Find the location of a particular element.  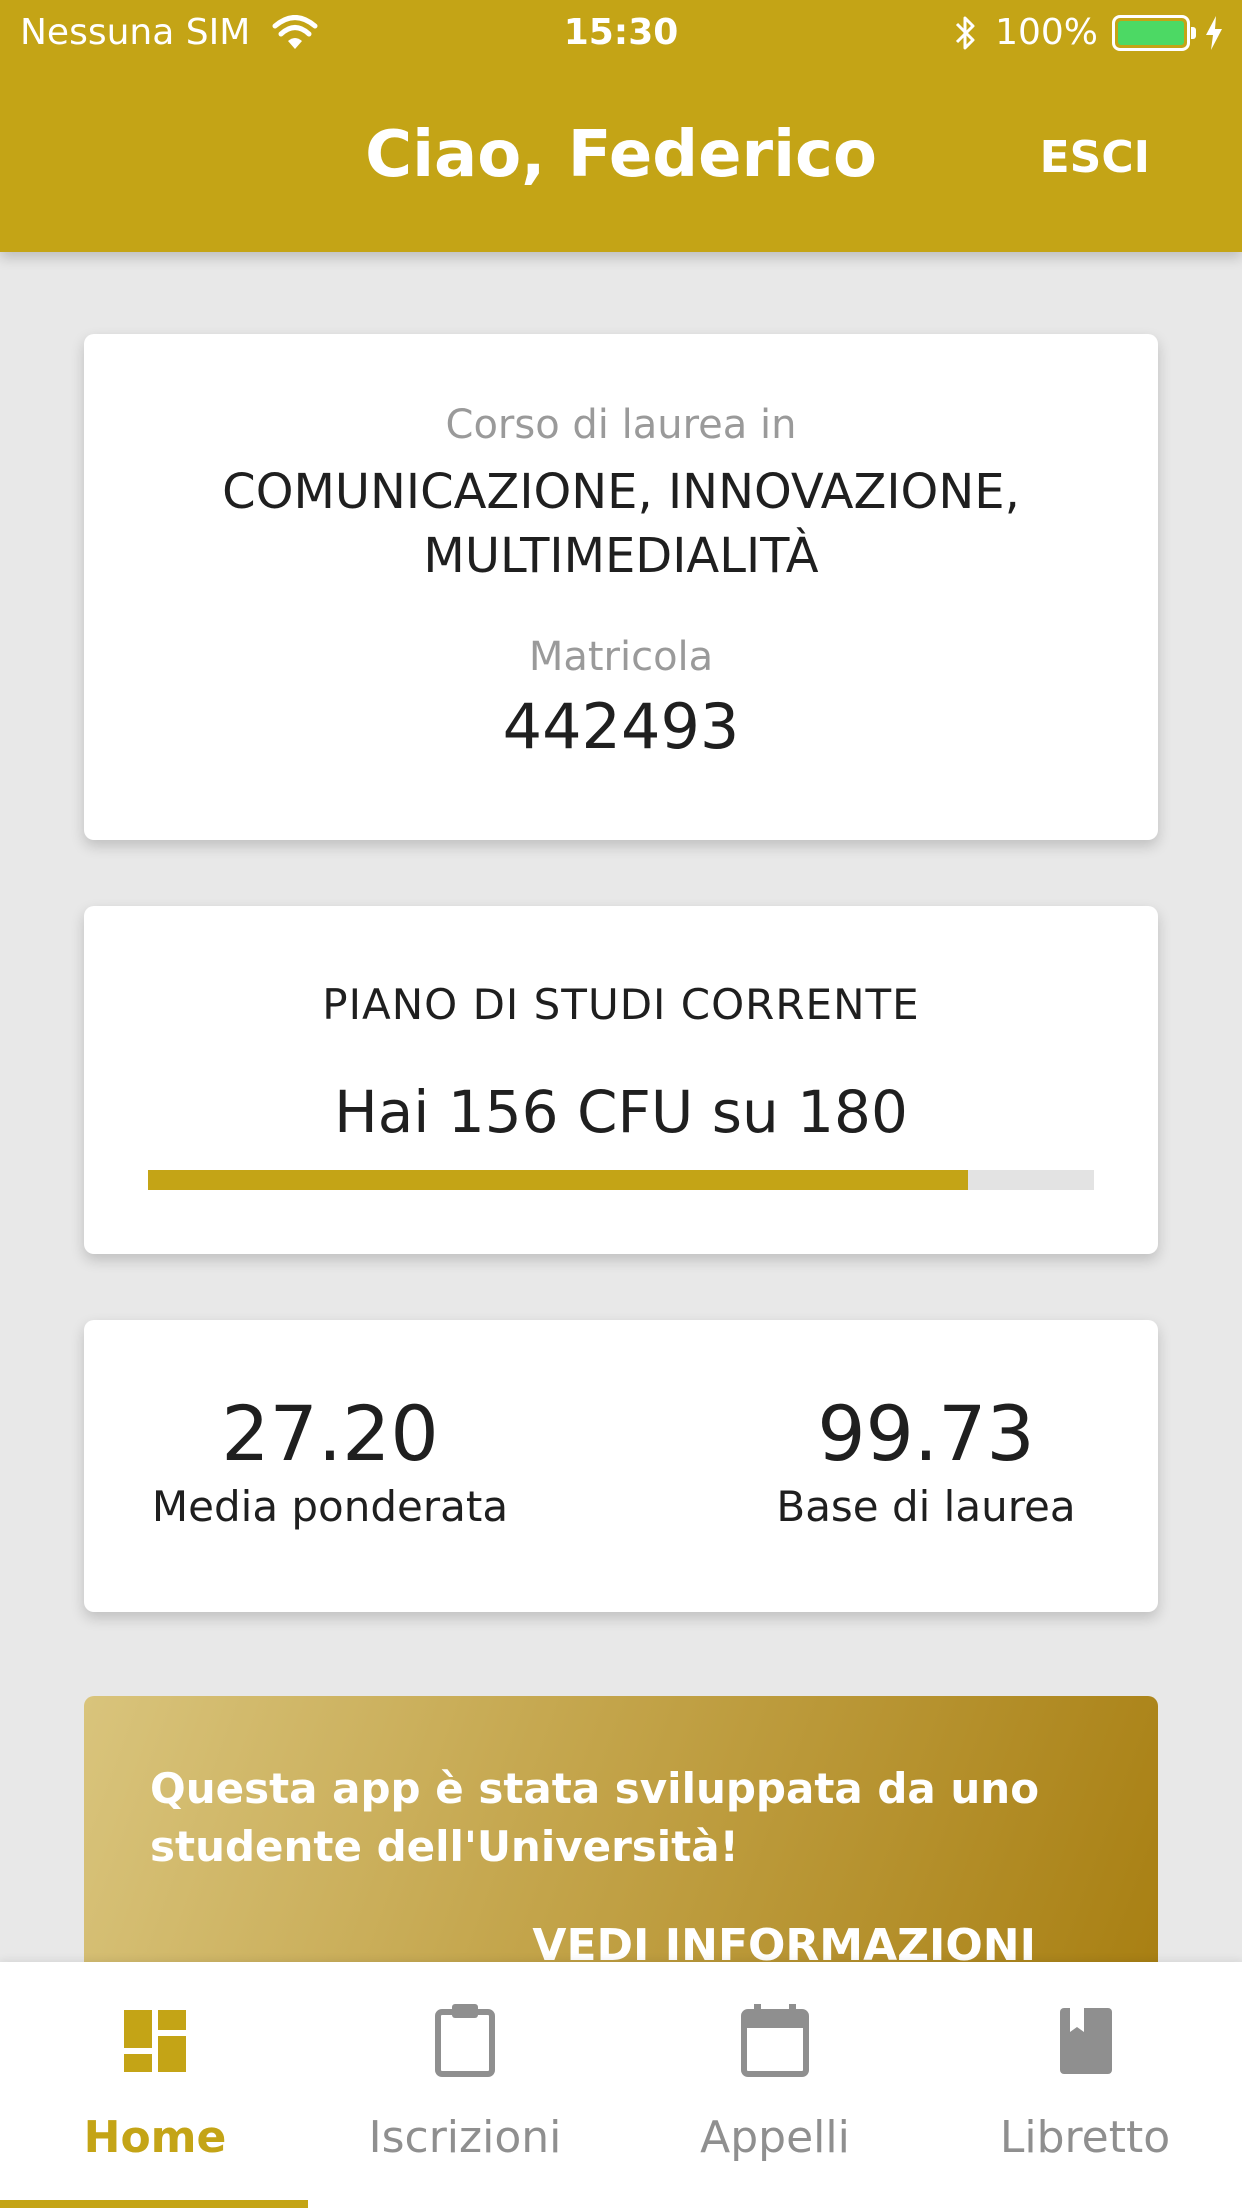

nav-label-home: Home is located at coordinates (155, 2137).